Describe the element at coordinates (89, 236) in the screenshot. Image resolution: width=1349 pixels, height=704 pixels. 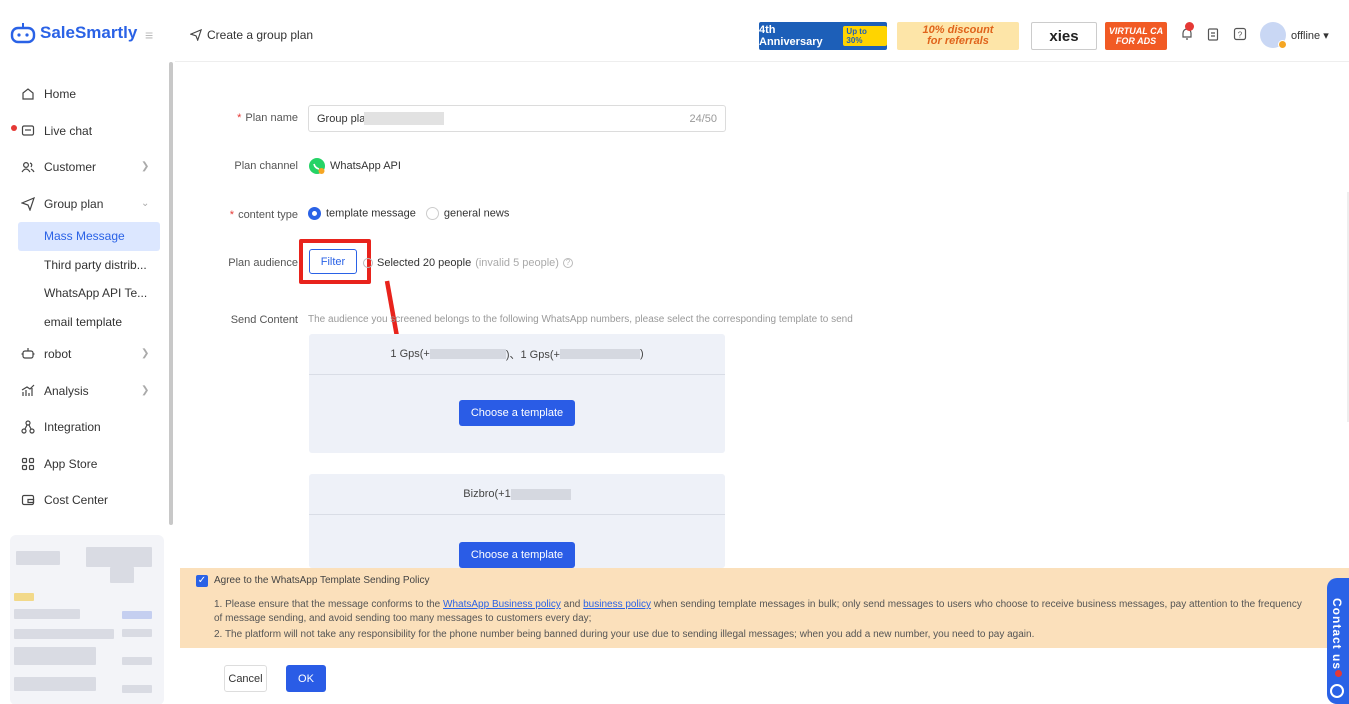
I see `sidebar-subitem-mass-message: Mass Message` at that location.